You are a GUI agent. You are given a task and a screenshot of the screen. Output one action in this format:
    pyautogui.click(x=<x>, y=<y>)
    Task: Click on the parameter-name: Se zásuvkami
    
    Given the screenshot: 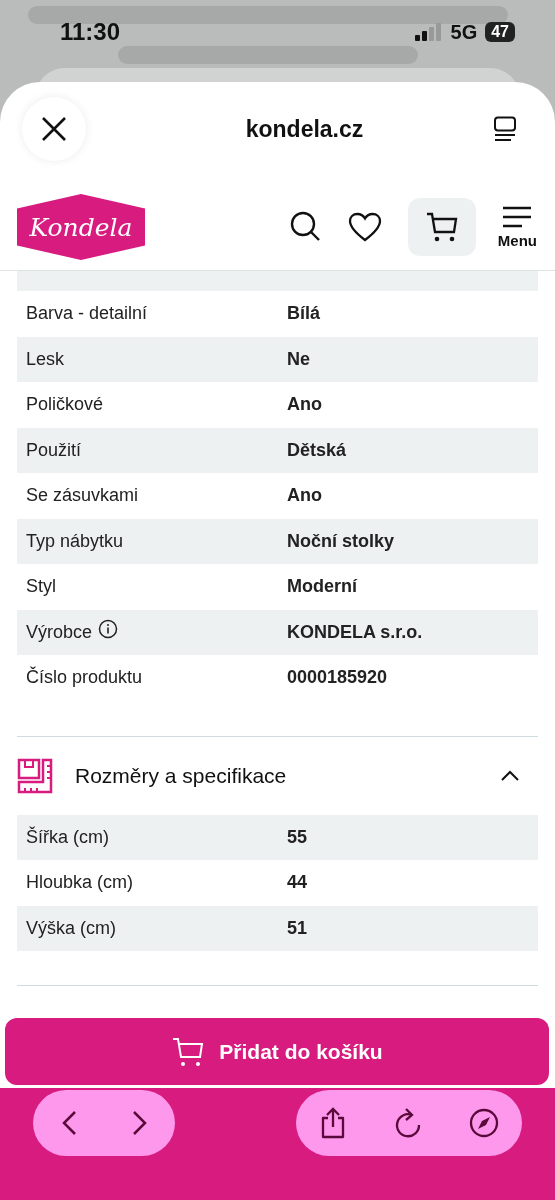 What is the action you would take?
    pyautogui.click(x=82, y=496)
    